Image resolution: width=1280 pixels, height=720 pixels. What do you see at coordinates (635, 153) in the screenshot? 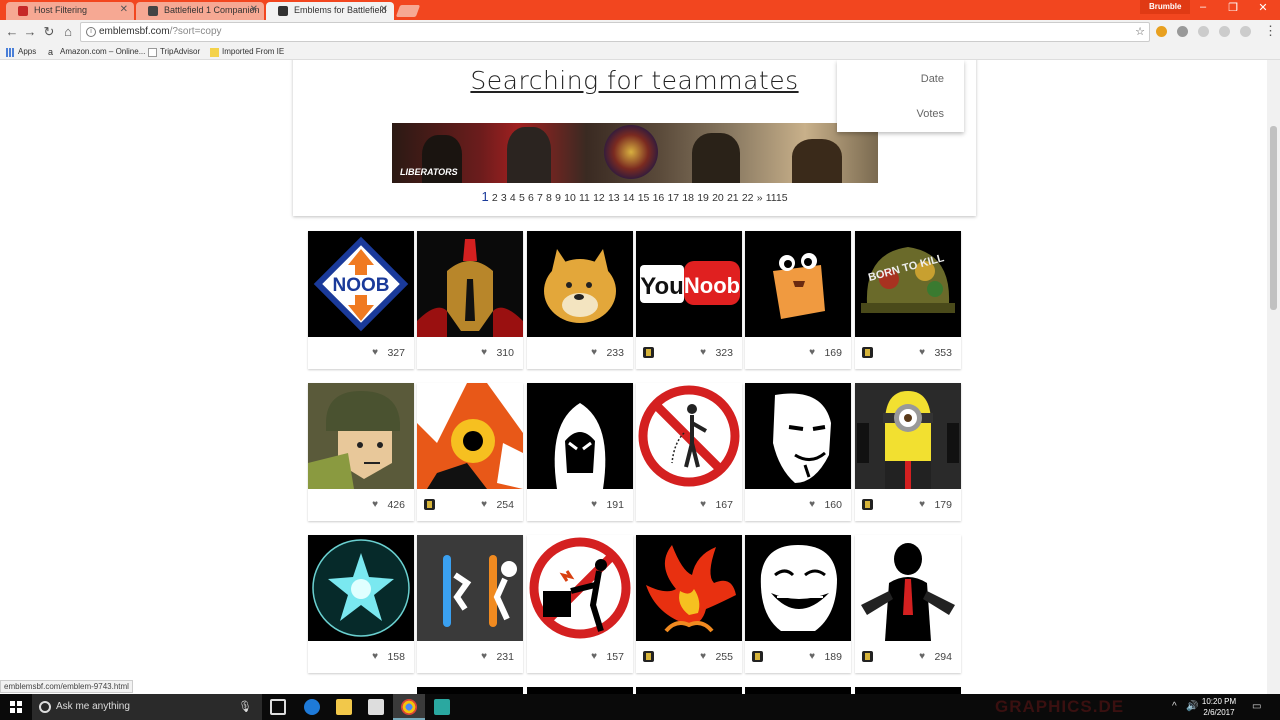
I see `banner-image: LIBERATORS` at bounding box center [635, 153].